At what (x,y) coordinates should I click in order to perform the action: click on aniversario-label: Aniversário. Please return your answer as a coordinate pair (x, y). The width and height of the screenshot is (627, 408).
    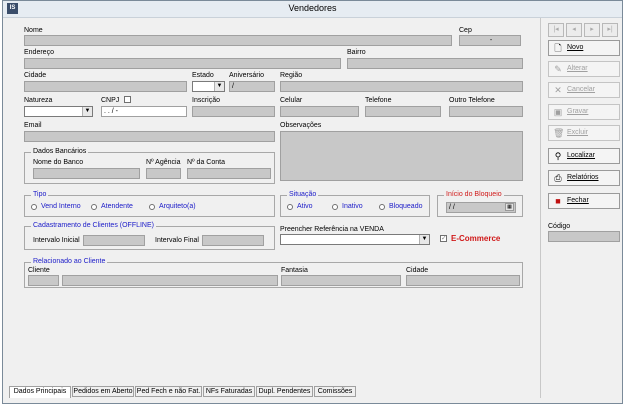
    Looking at the image, I should click on (247, 75).